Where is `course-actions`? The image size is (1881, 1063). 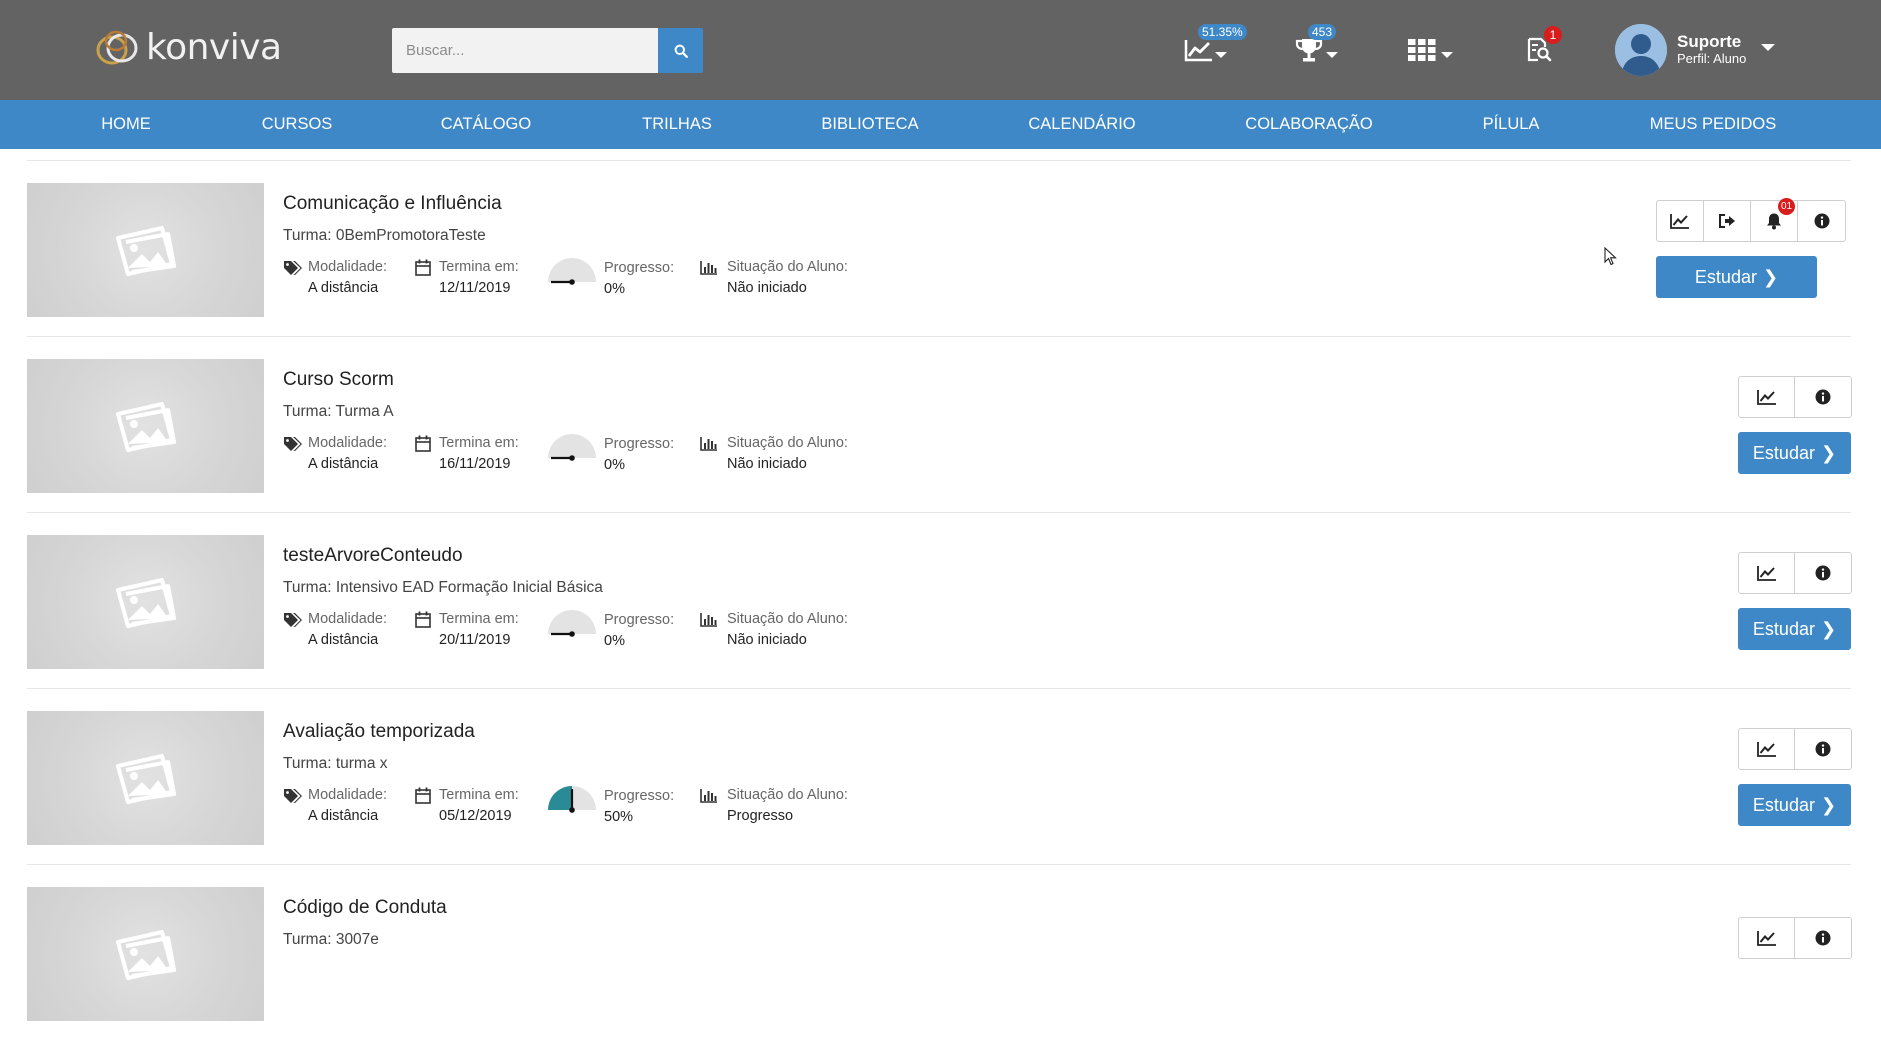
course-actions is located at coordinates (1795, 397).